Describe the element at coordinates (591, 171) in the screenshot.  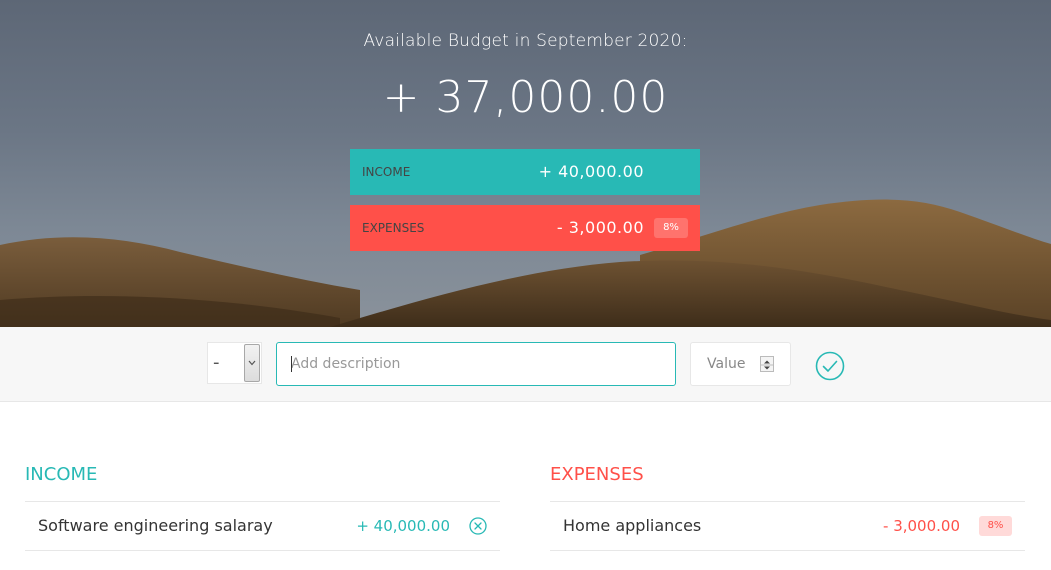
I see `budget-income-value: + 40,000.00` at that location.